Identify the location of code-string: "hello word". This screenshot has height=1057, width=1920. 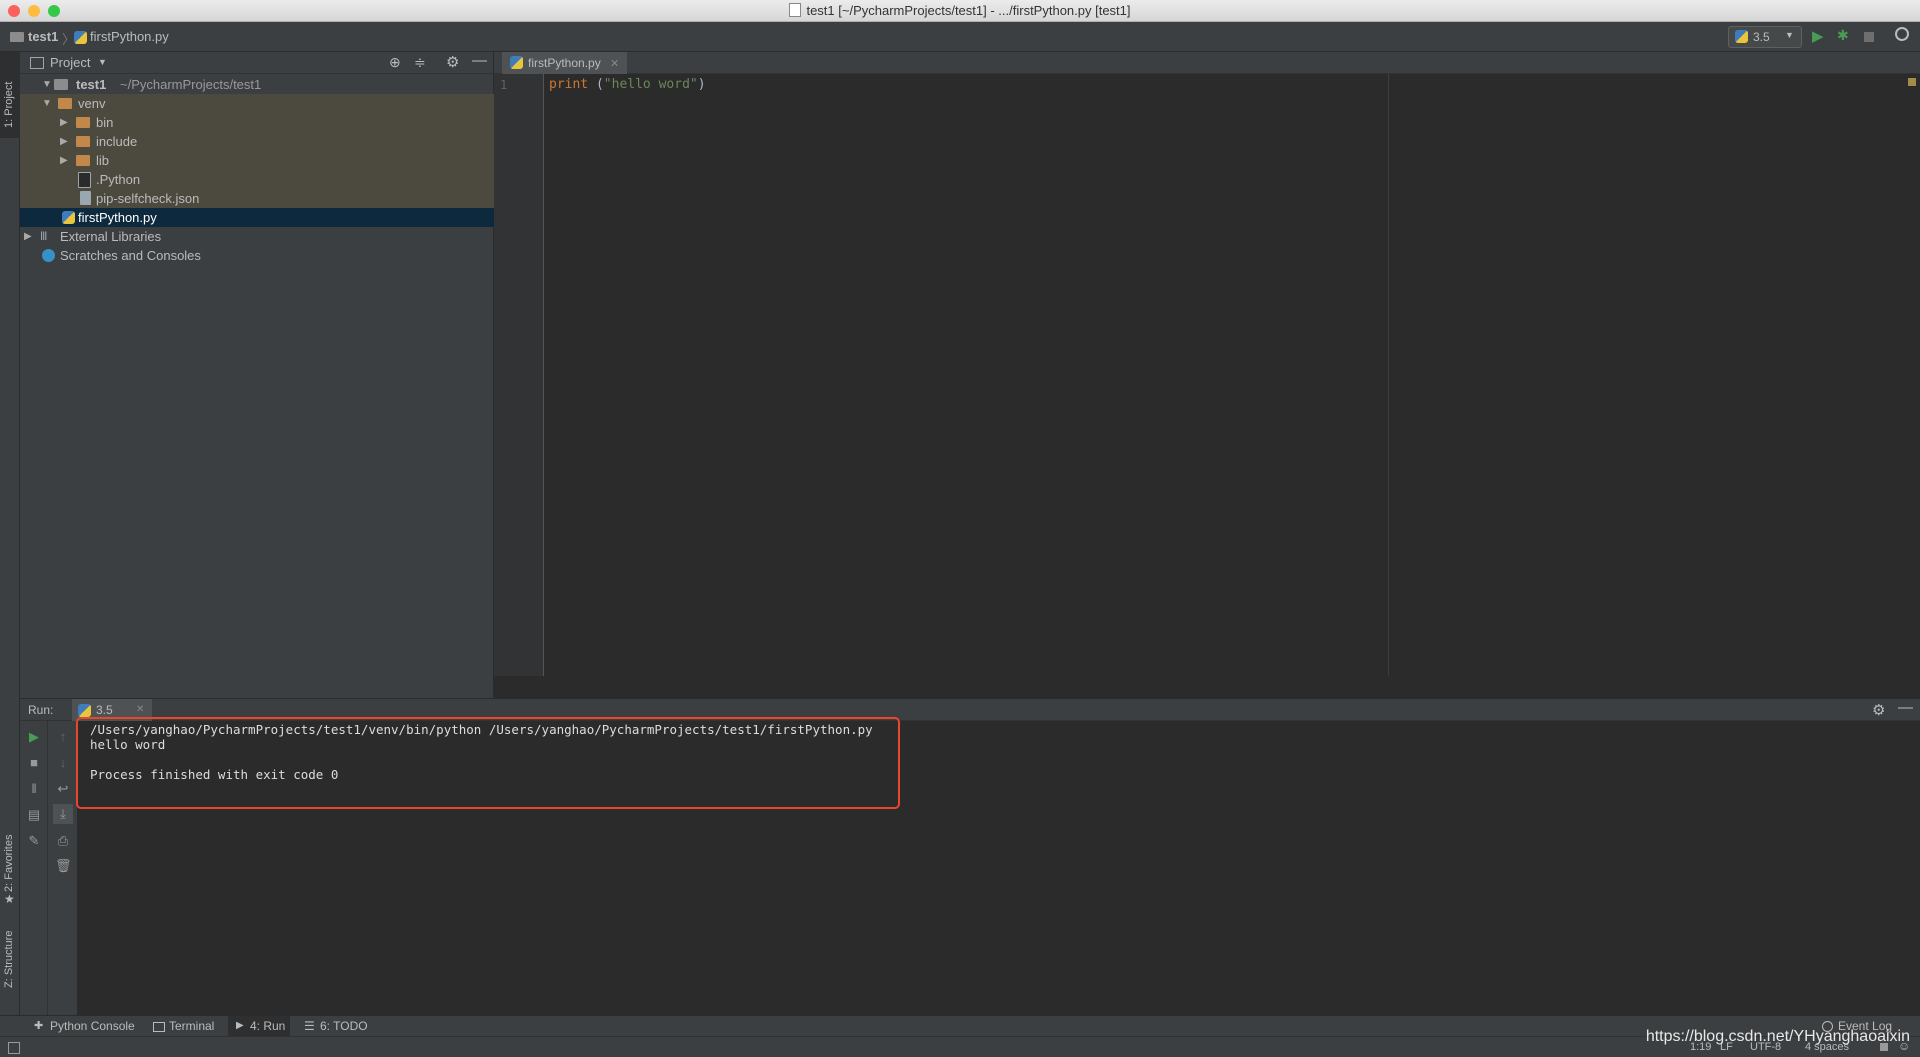
(650, 84).